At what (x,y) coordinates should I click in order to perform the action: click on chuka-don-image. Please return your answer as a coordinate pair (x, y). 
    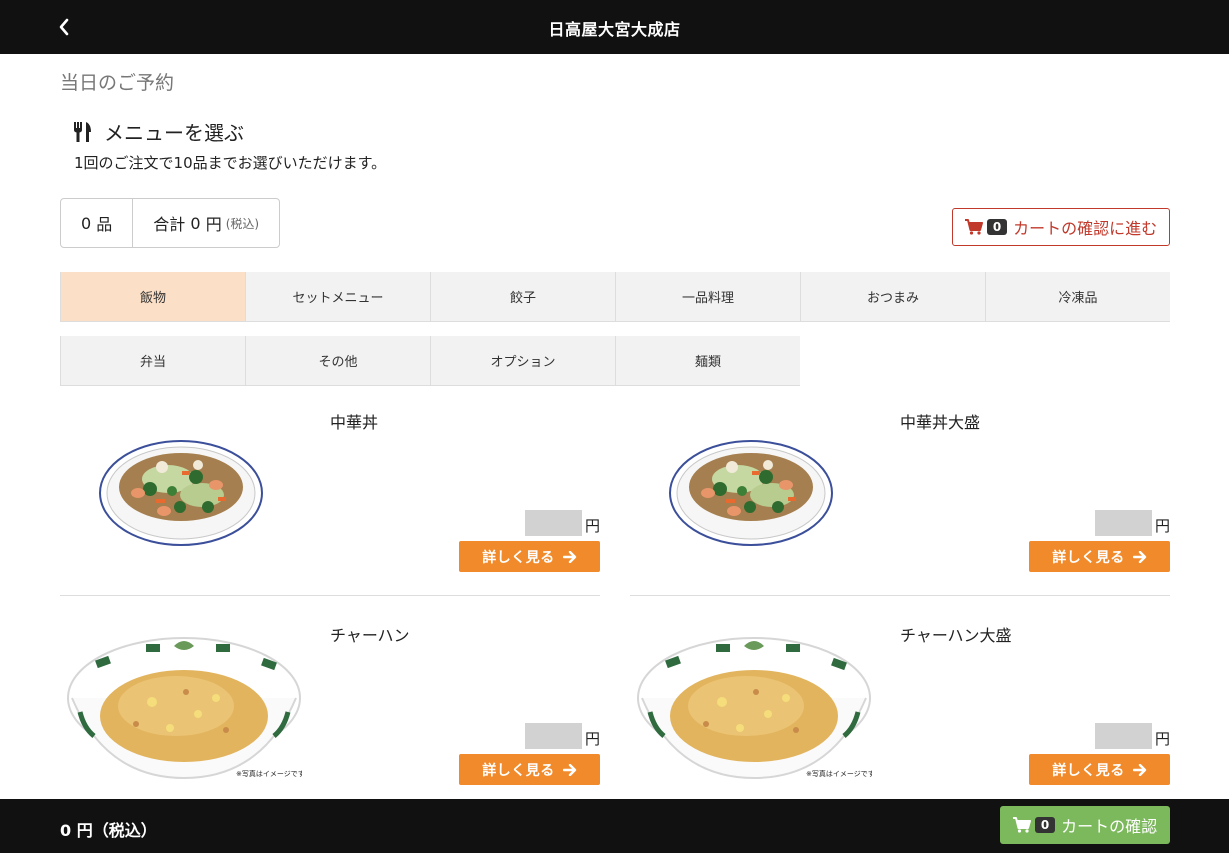
    Looking at the image, I should click on (181, 493).